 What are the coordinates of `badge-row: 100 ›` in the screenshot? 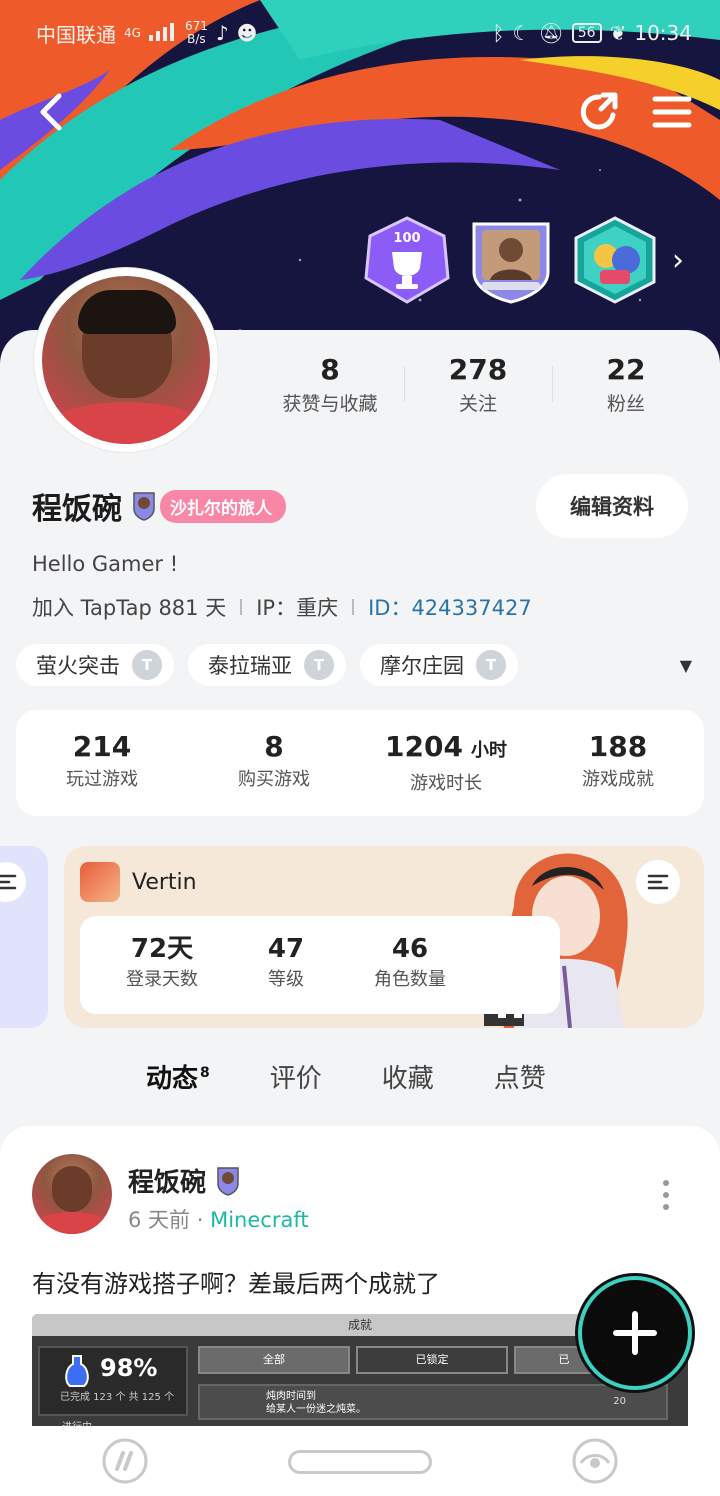 It's located at (524, 260).